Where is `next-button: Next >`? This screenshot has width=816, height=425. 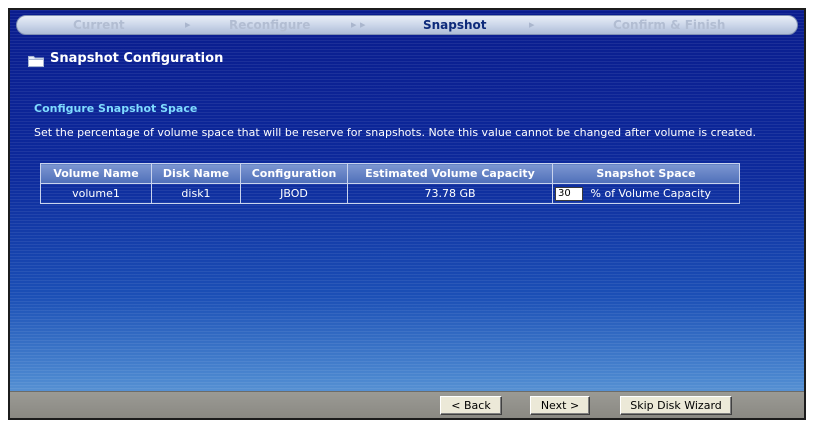
next-button: Next > is located at coordinates (560, 405).